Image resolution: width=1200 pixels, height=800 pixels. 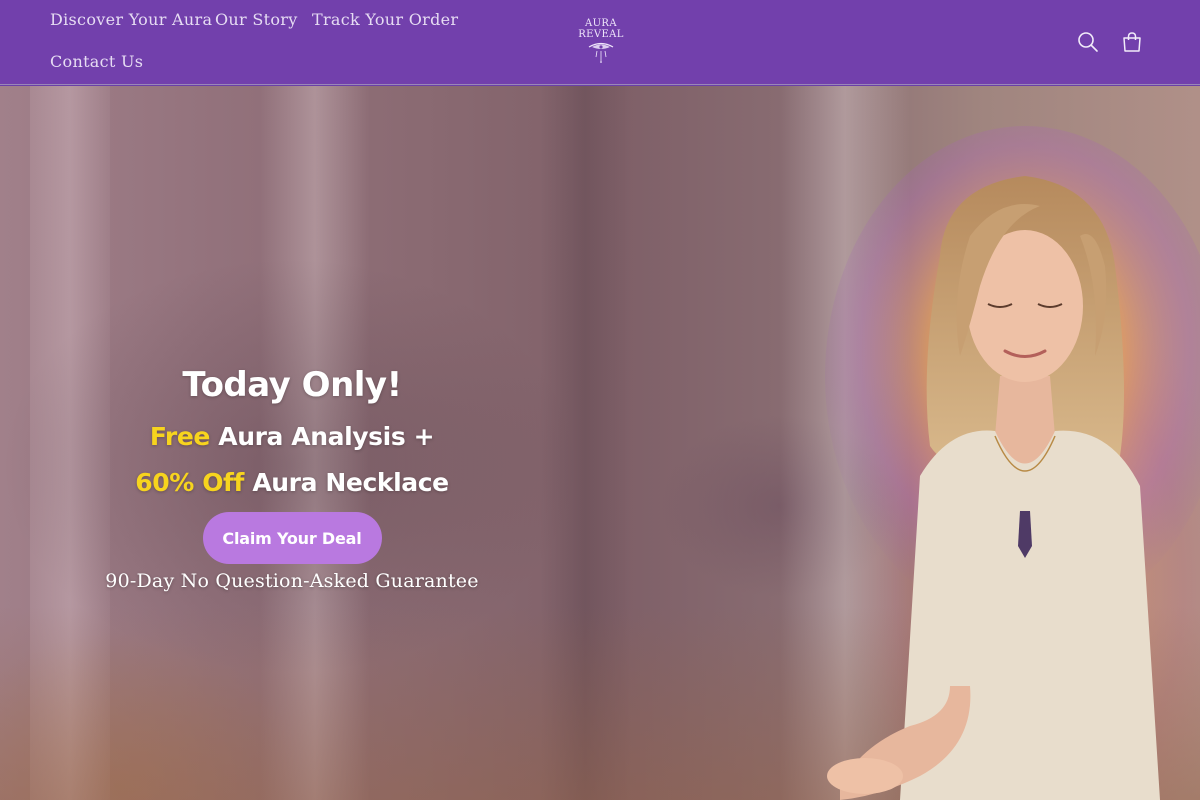 I want to click on cart-button, so click(x=1132, y=42).